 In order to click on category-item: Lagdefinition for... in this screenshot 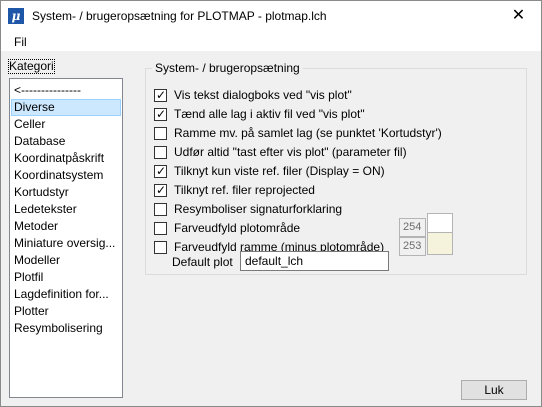, I will do `click(66, 294)`.